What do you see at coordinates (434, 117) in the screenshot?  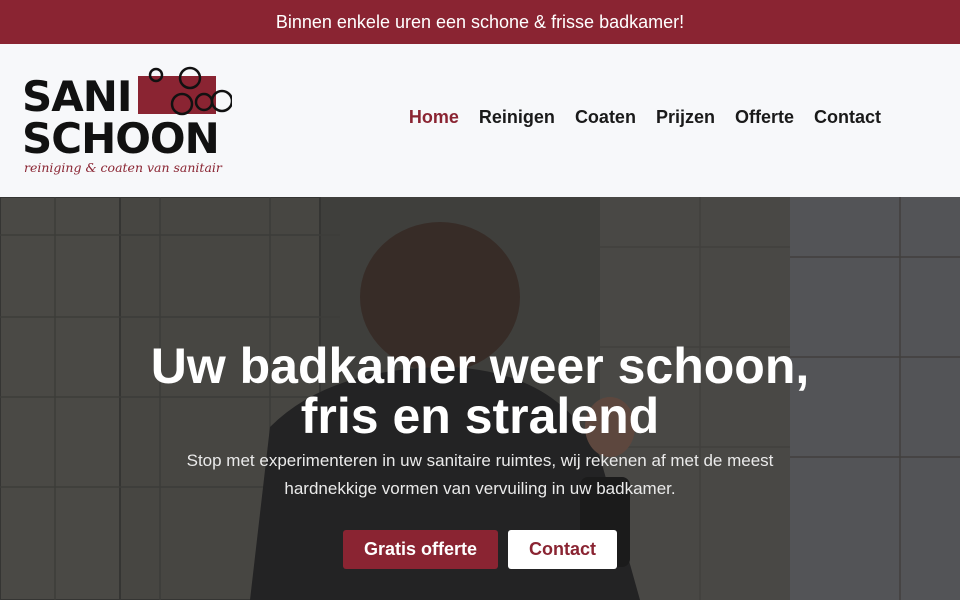 I see `nav-item-home: Home` at bounding box center [434, 117].